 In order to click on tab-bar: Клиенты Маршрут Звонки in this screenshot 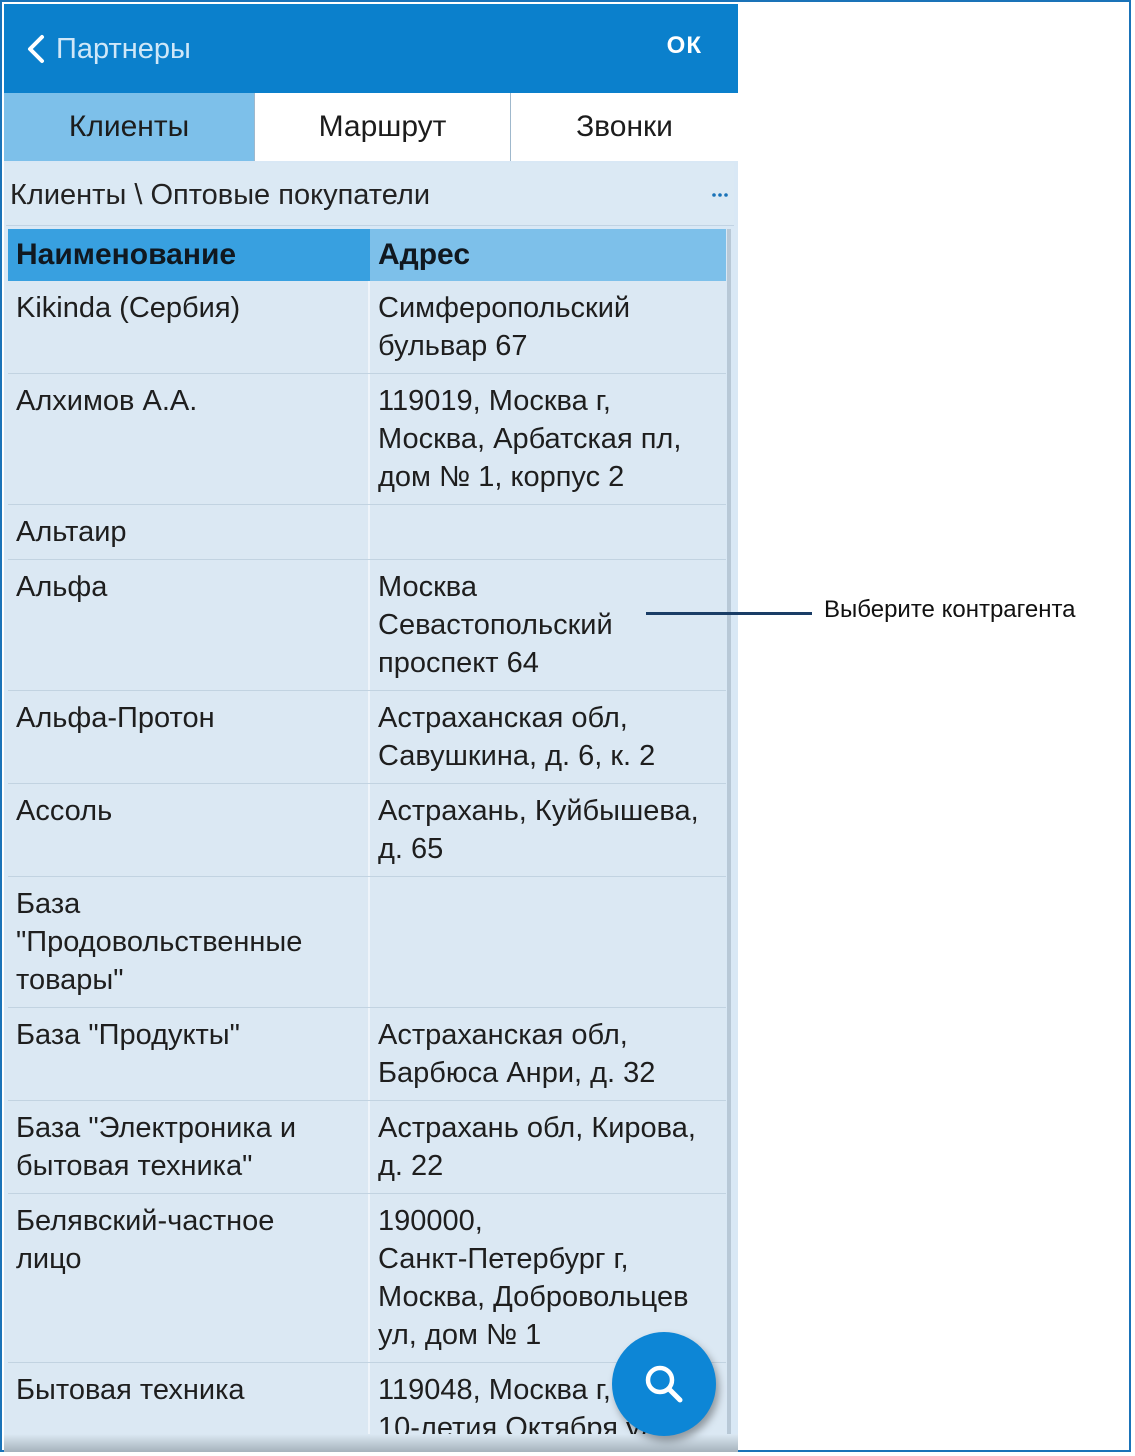, I will do `click(371, 127)`.